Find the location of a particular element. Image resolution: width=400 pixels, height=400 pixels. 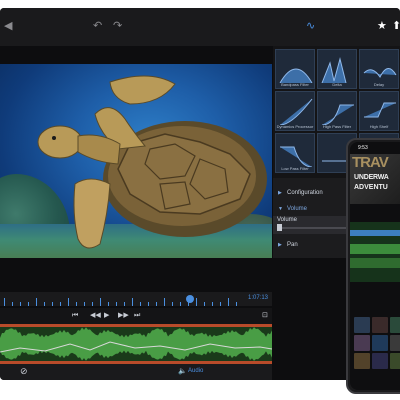

ruler-ticks is located at coordinates (120, 302).